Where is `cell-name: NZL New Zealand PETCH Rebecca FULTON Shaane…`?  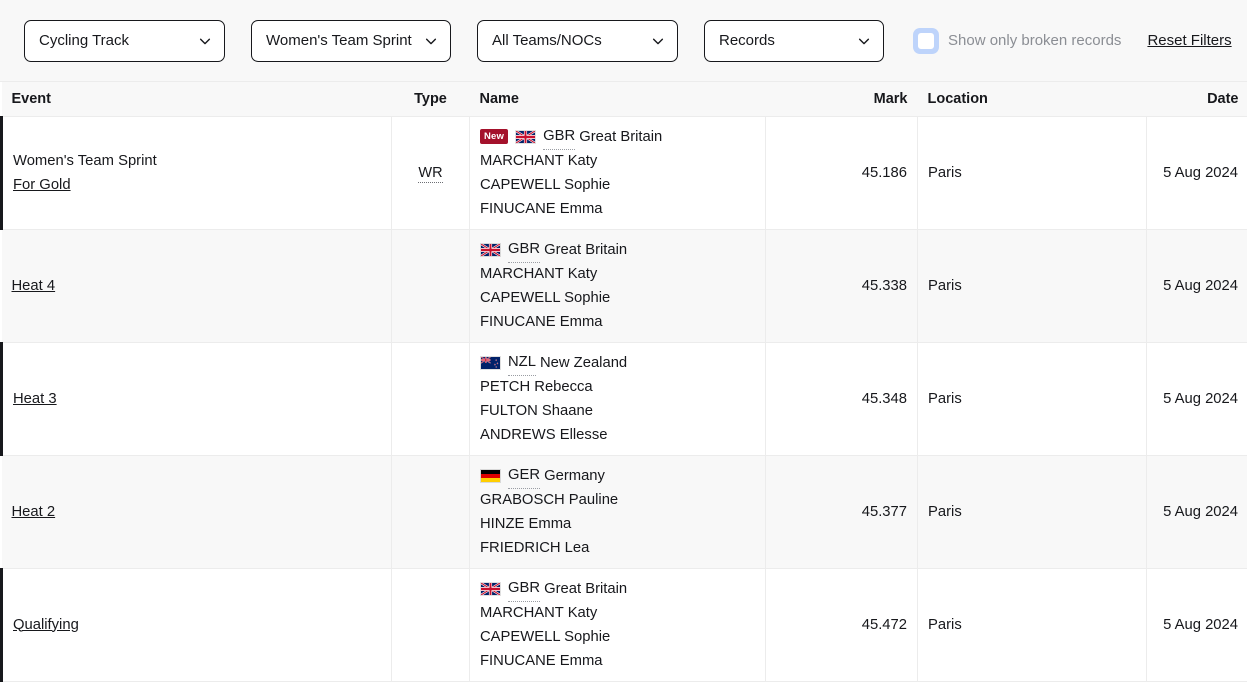 cell-name: NZL New Zealand PETCH Rebecca FULTON Shaane… is located at coordinates (617, 399).